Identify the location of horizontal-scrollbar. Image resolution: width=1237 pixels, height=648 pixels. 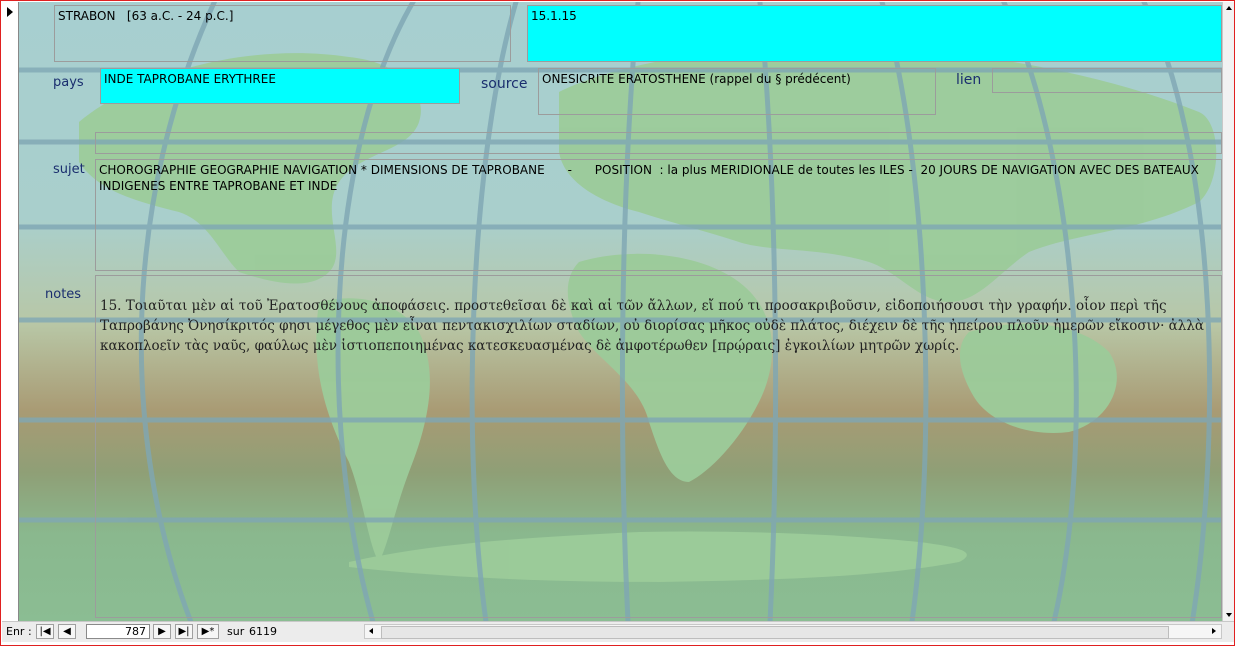
(793, 631).